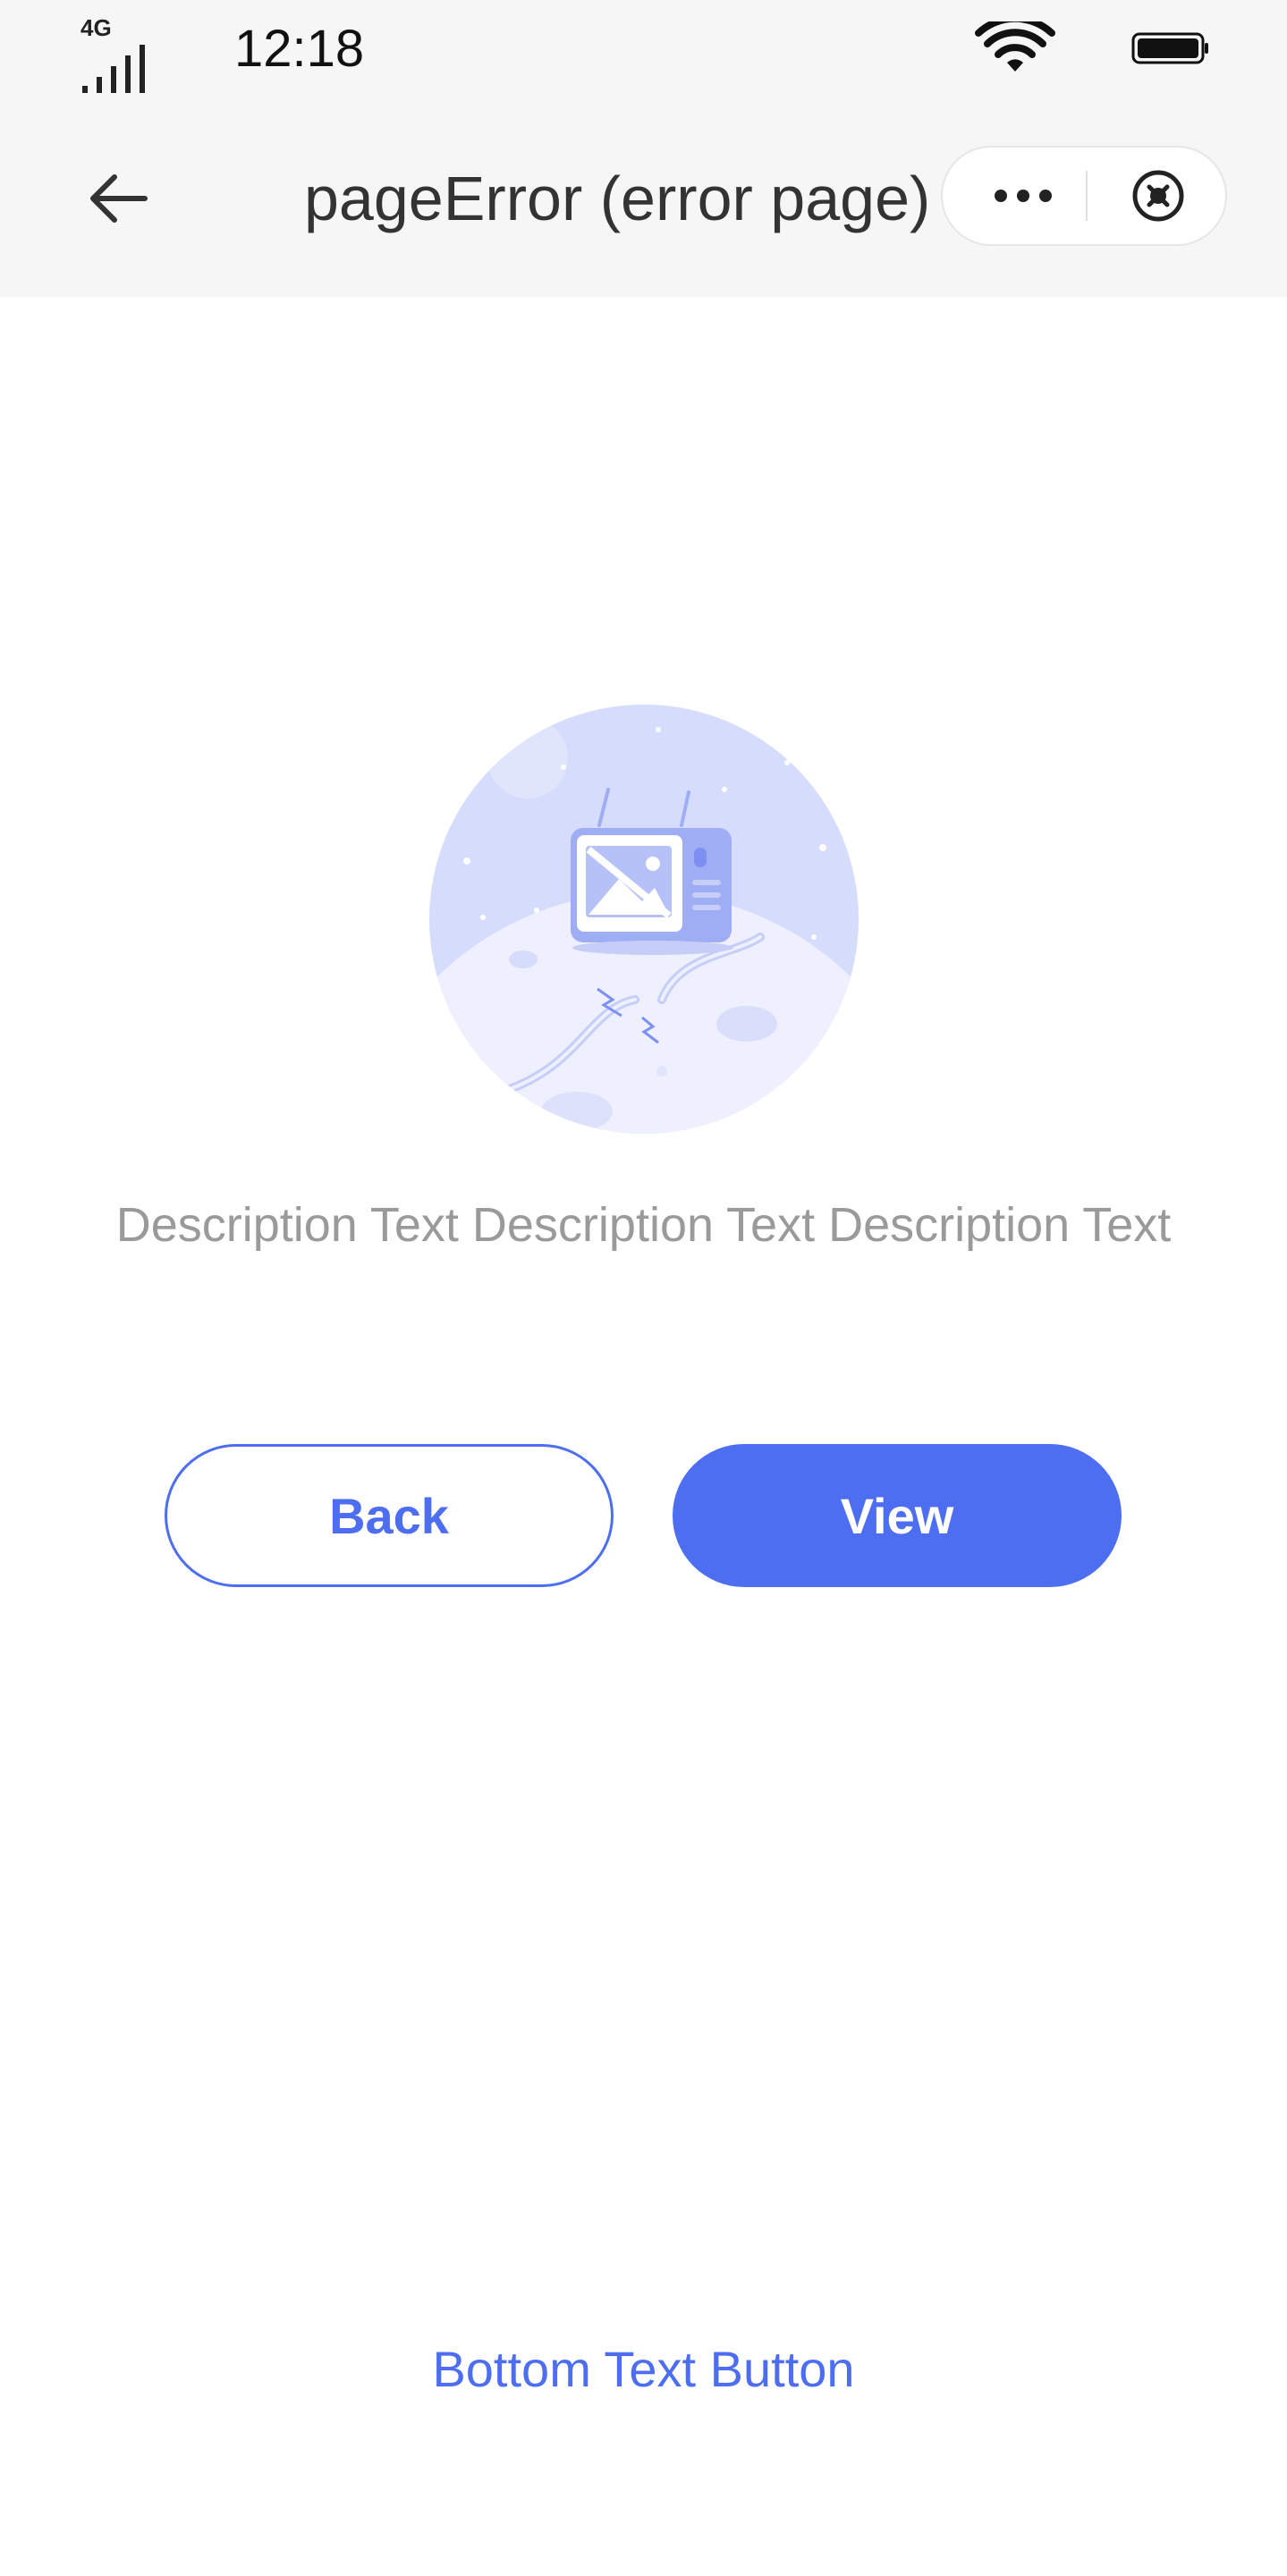  What do you see at coordinates (1015, 46) in the screenshot?
I see `wifi-icon` at bounding box center [1015, 46].